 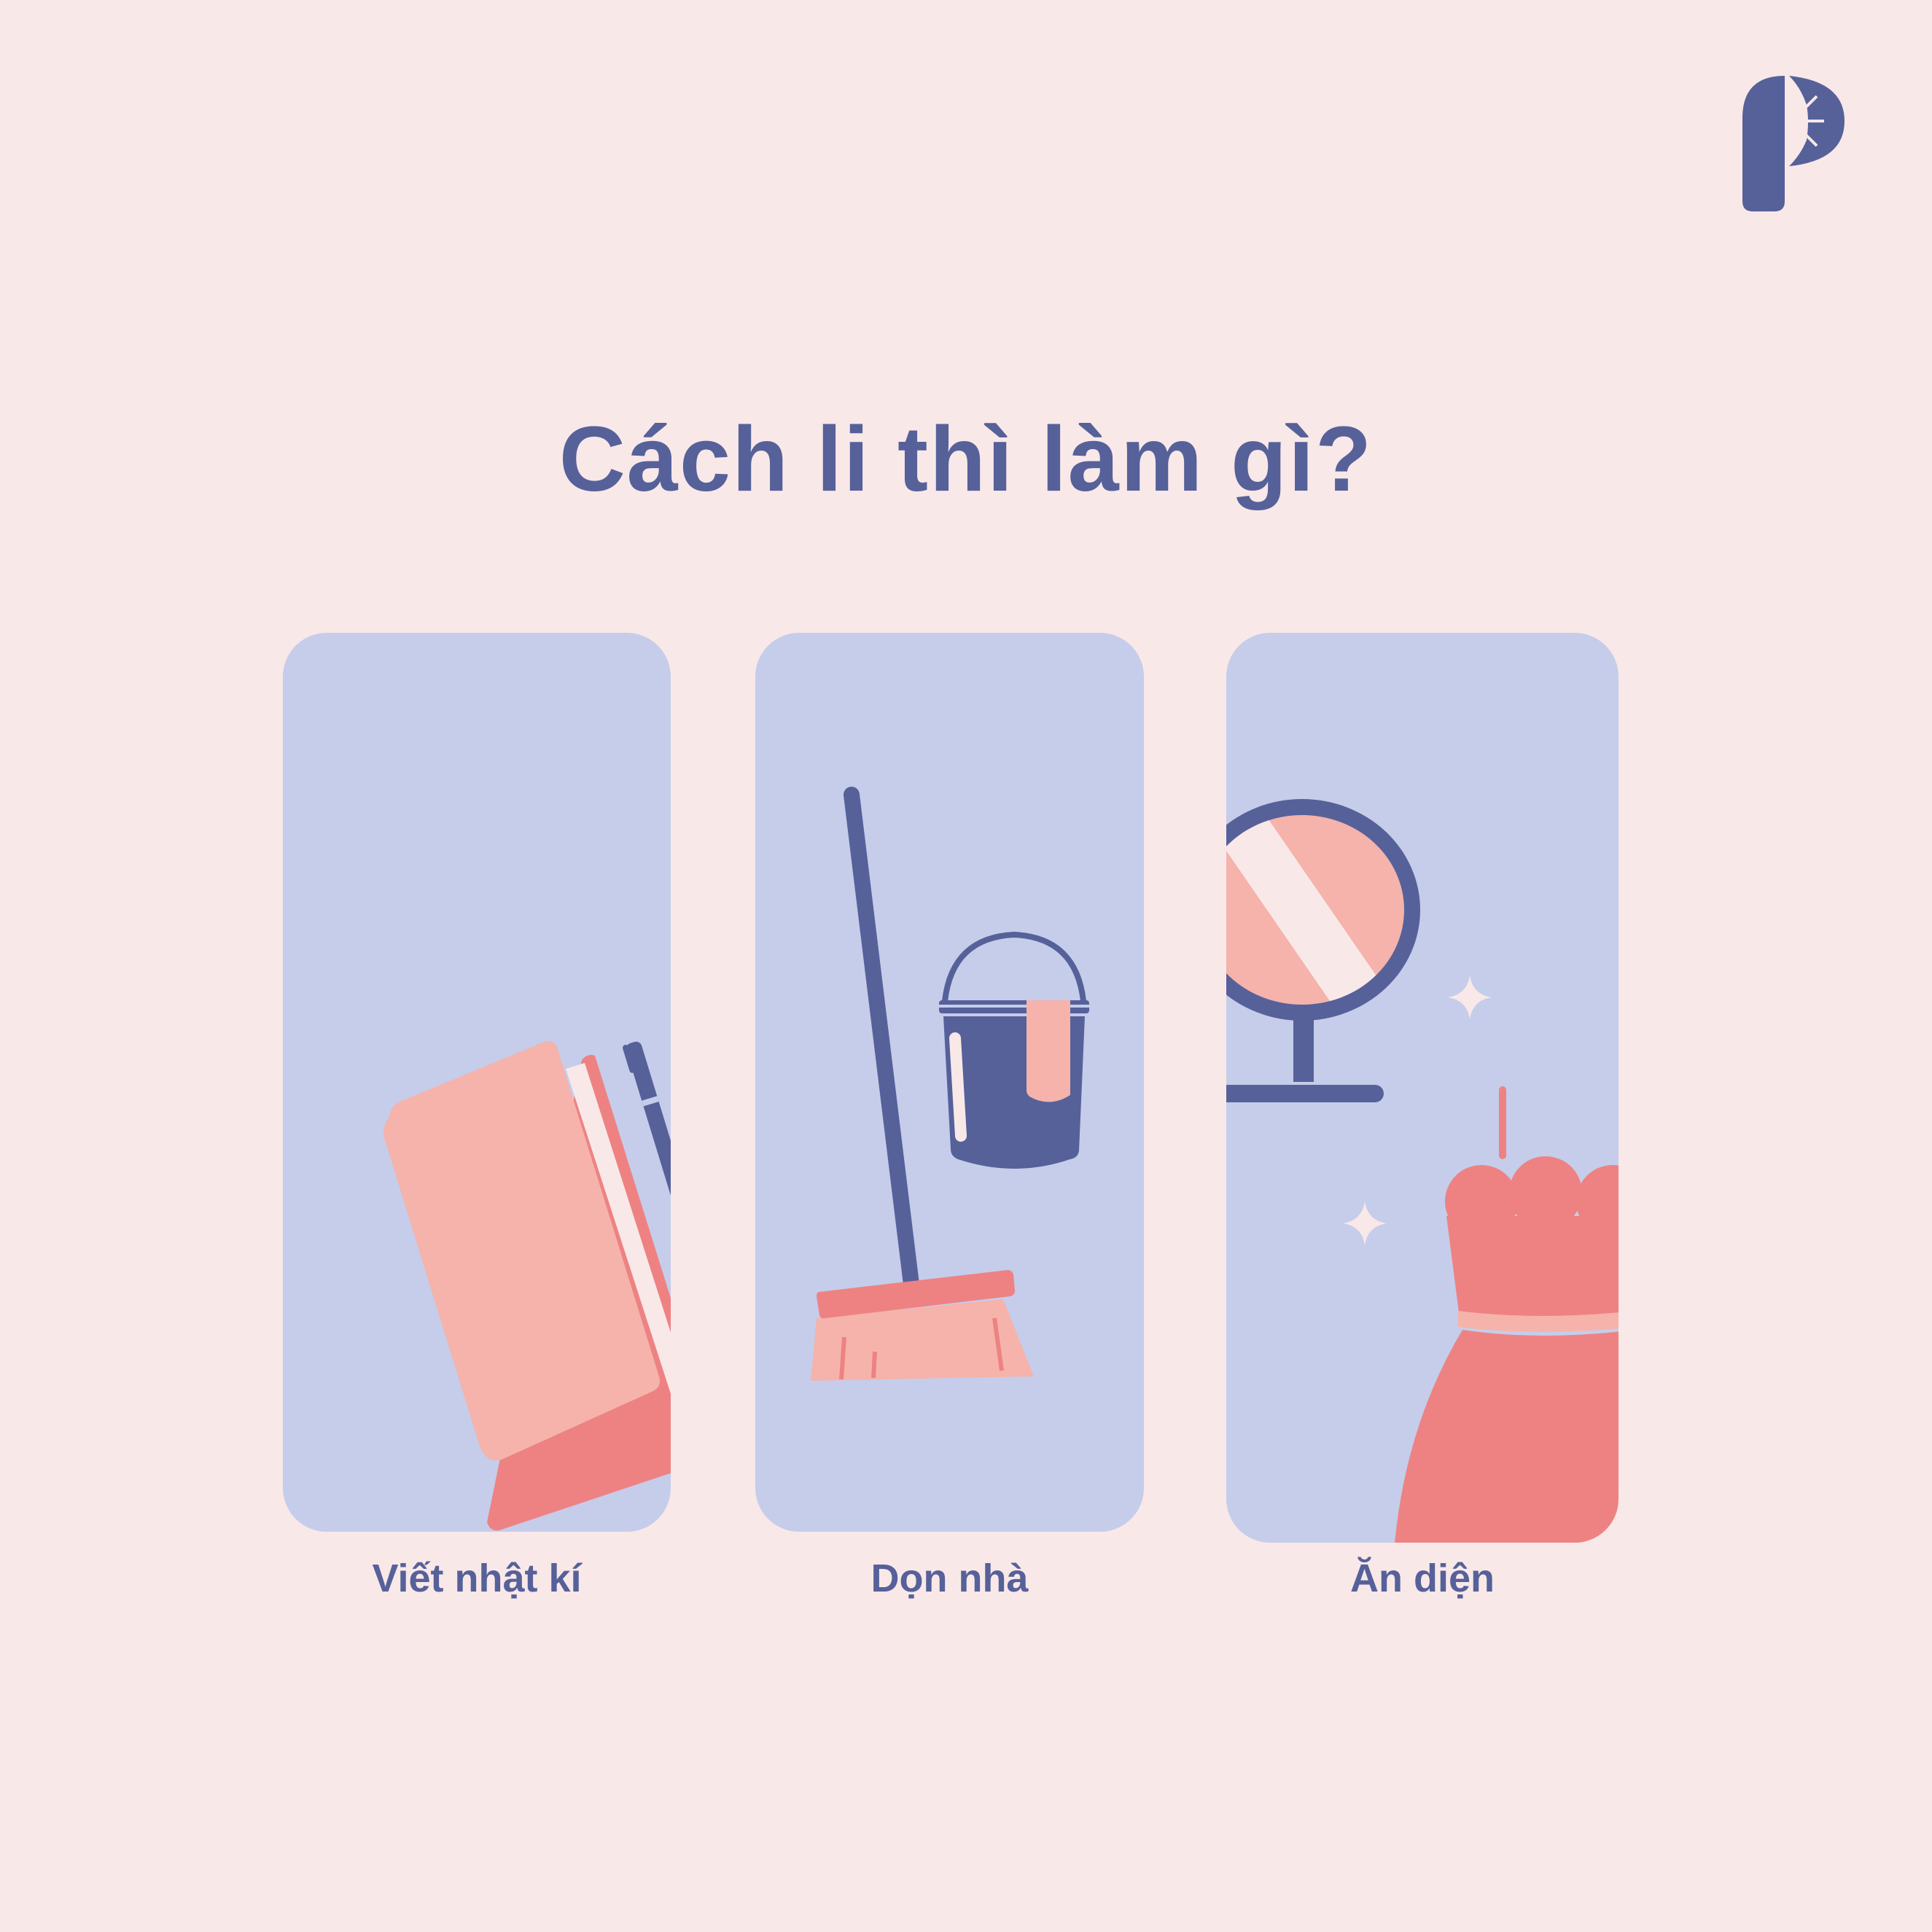 I want to click on dress-up-card, so click(x=1422, y=1088).